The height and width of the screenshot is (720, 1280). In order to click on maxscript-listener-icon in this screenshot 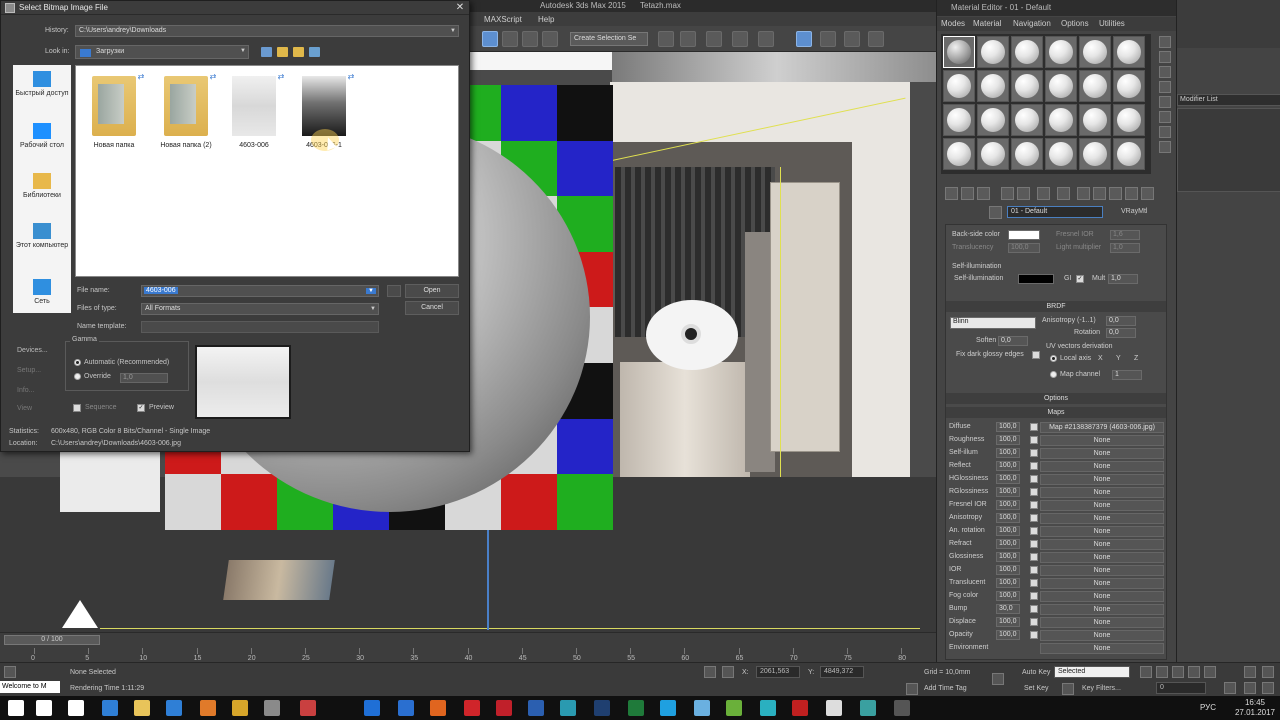, I will do `click(10, 672)`.